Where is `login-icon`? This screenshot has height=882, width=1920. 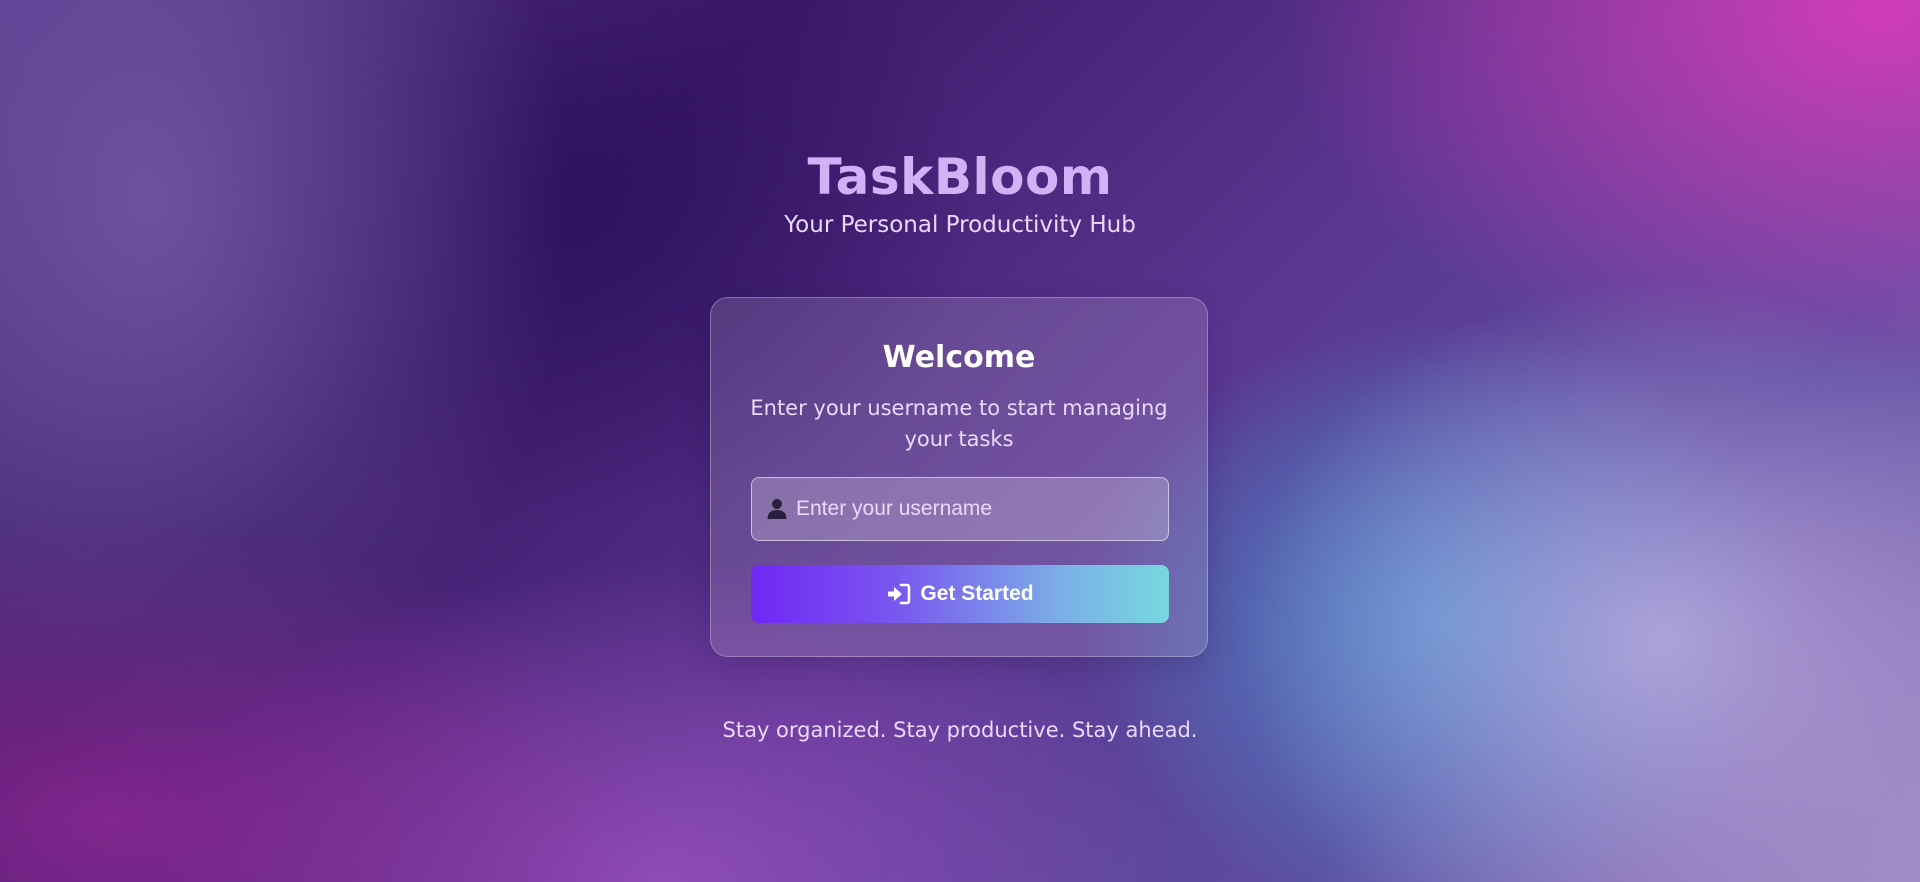 login-icon is located at coordinates (899, 594).